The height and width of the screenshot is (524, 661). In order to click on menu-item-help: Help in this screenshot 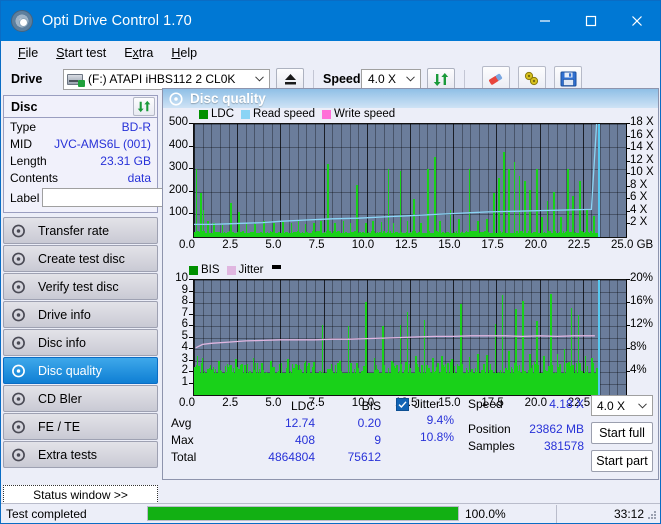, I will do `click(184, 53)`.